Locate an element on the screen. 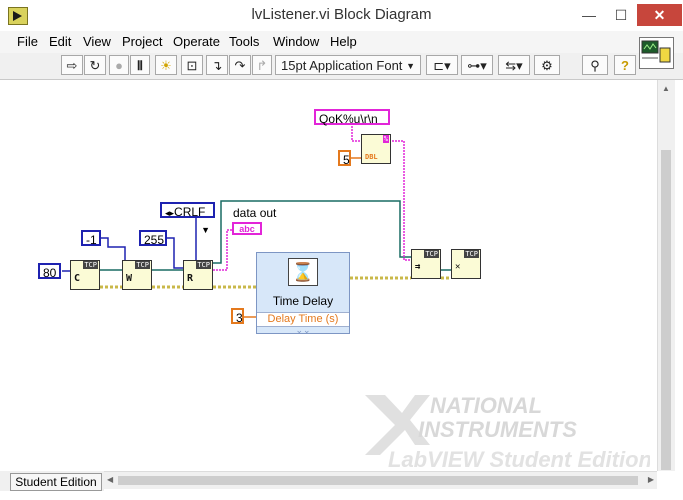  run-continuous-icon: ↻ is located at coordinates (95, 65).